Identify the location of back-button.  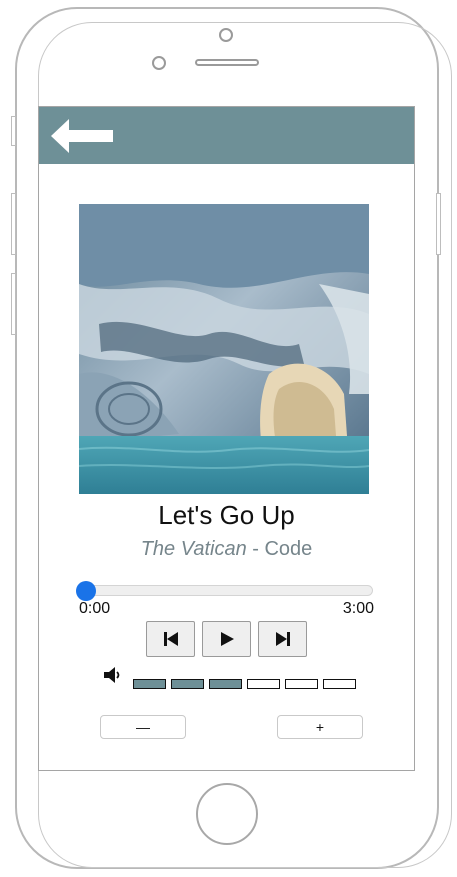
(82, 136).